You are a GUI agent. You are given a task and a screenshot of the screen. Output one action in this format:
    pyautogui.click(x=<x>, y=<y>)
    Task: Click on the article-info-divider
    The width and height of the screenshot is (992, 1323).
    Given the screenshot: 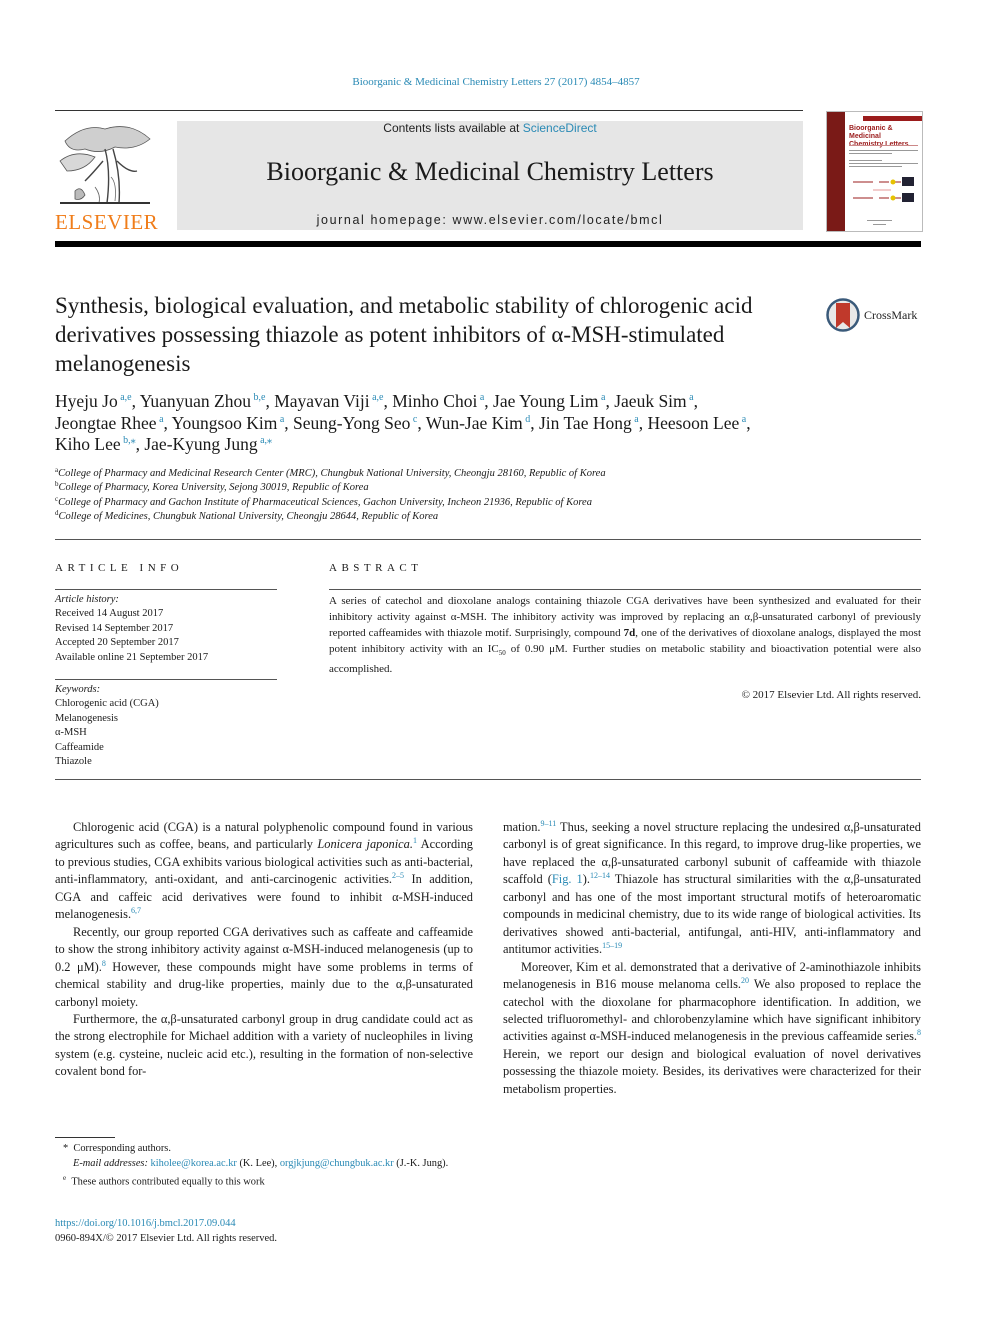 What is the action you would take?
    pyautogui.click(x=166, y=589)
    